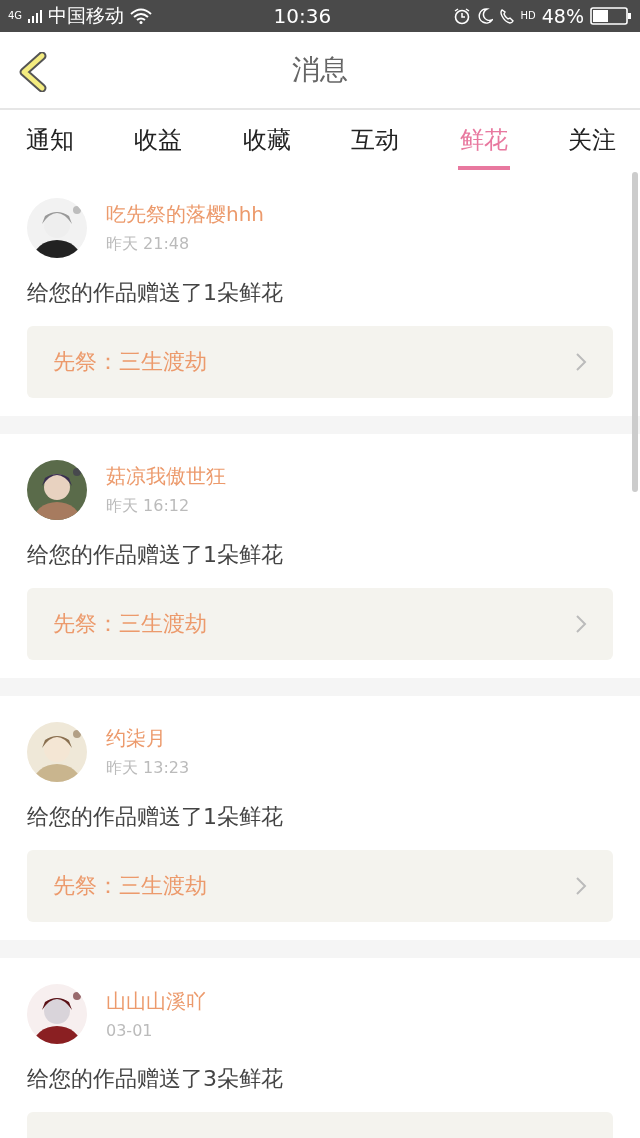  What do you see at coordinates (148, 738) in the screenshot?
I see `user-name: 约柒月` at bounding box center [148, 738].